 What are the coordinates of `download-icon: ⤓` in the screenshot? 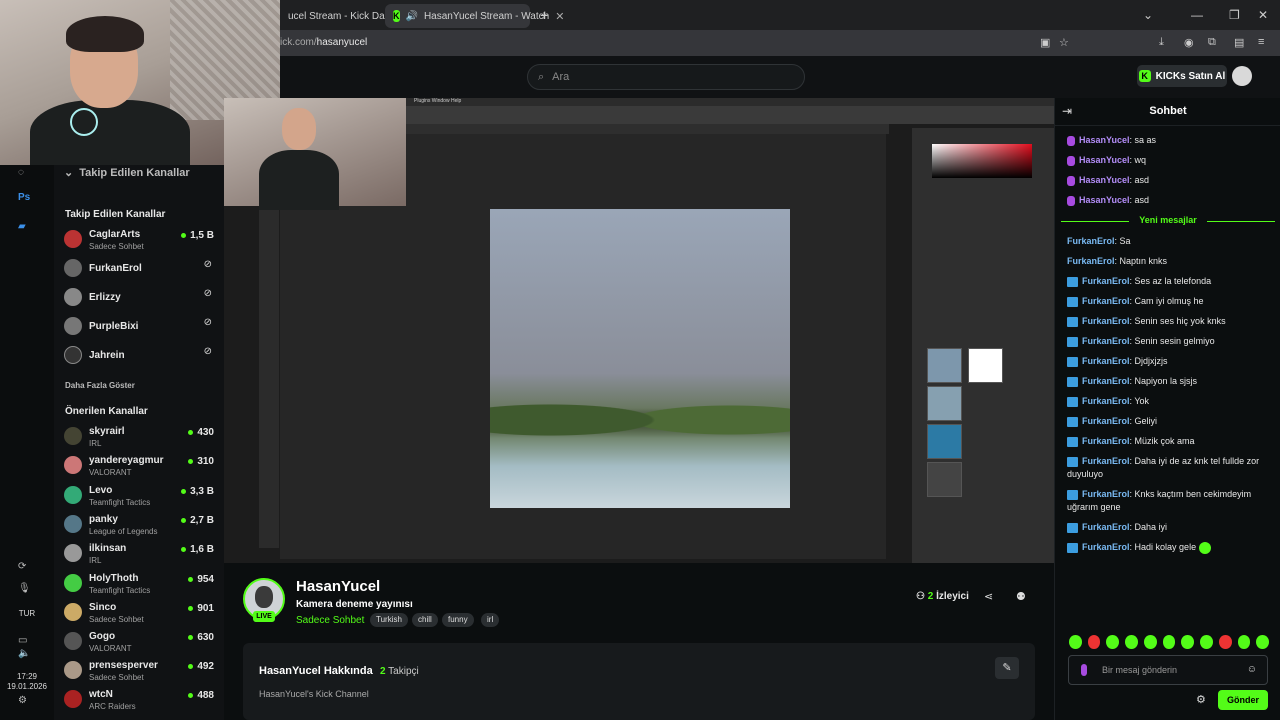 It's located at (1161, 42).